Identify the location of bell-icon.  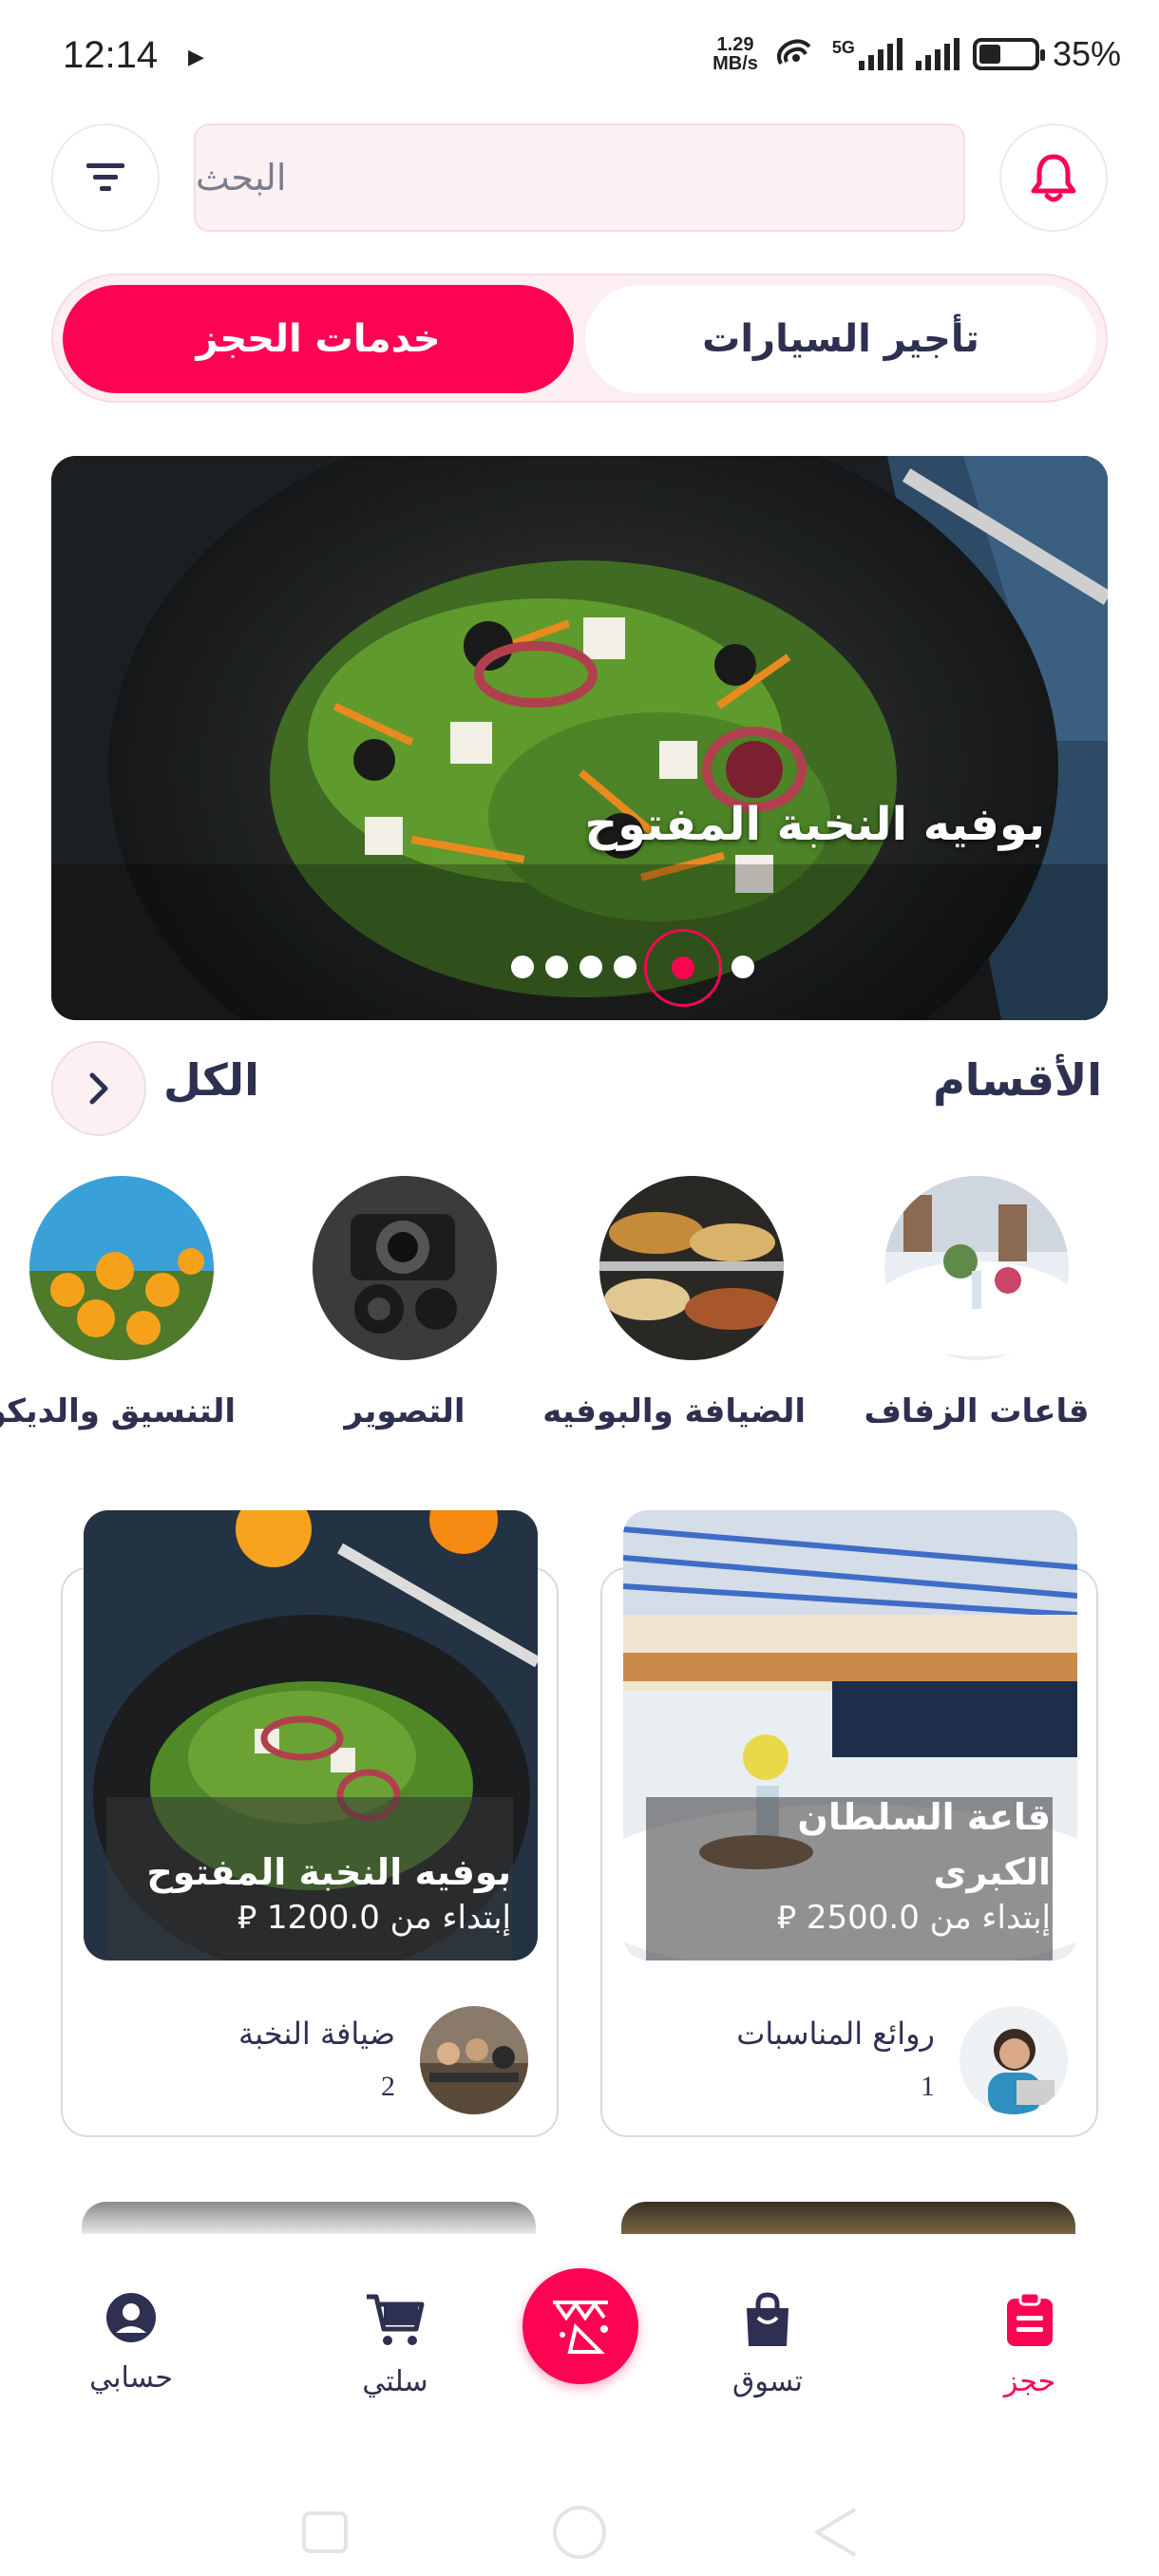
(1053, 178).